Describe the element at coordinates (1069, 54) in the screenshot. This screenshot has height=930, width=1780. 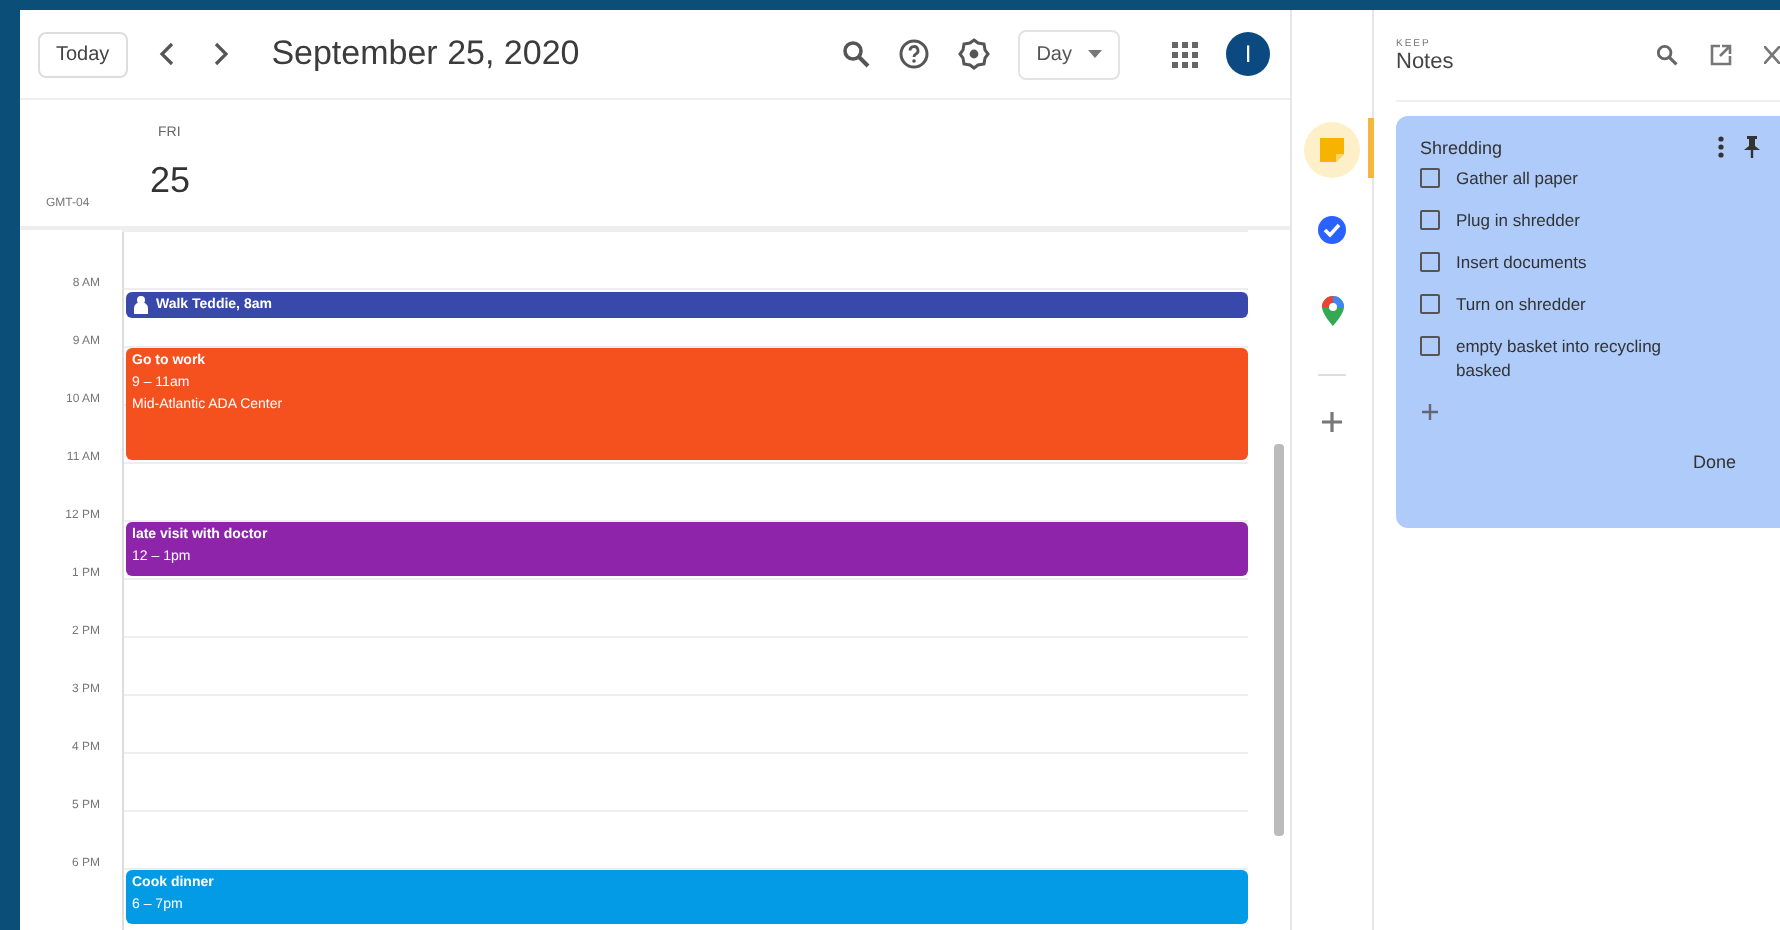
I see `view-dropdown: Day` at that location.